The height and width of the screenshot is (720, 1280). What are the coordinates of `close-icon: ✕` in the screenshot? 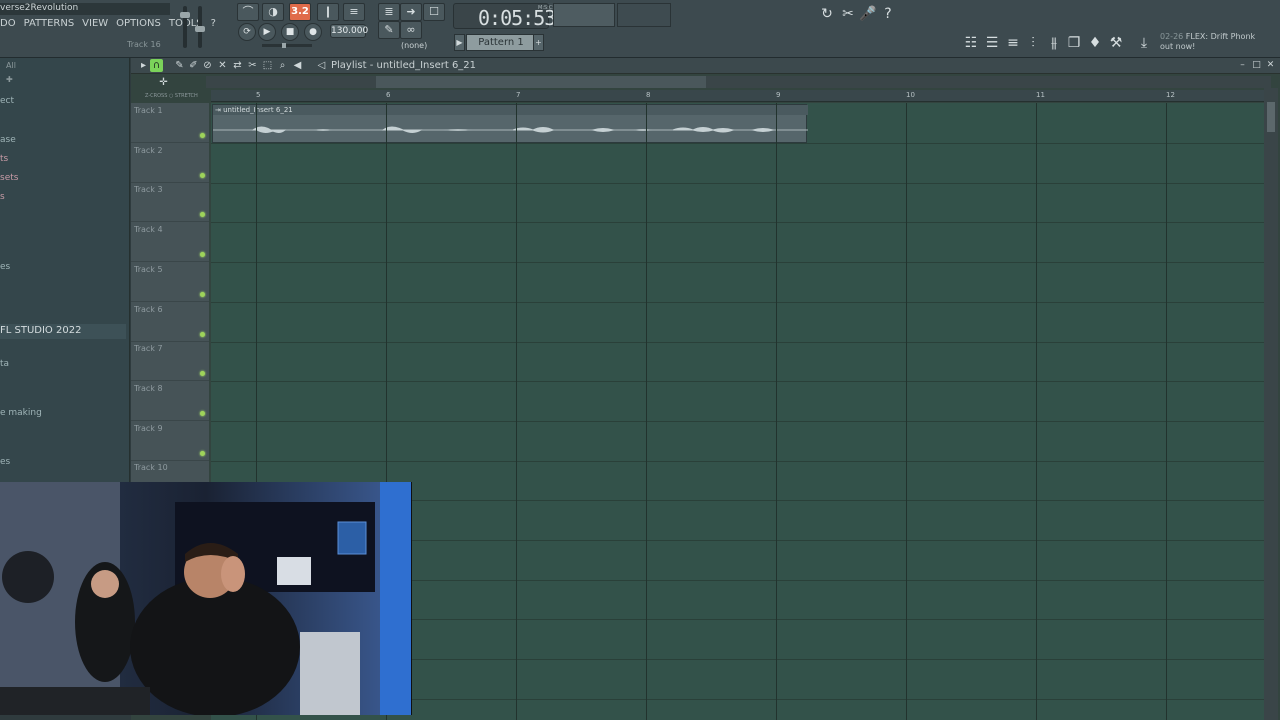 It's located at (1270, 65).